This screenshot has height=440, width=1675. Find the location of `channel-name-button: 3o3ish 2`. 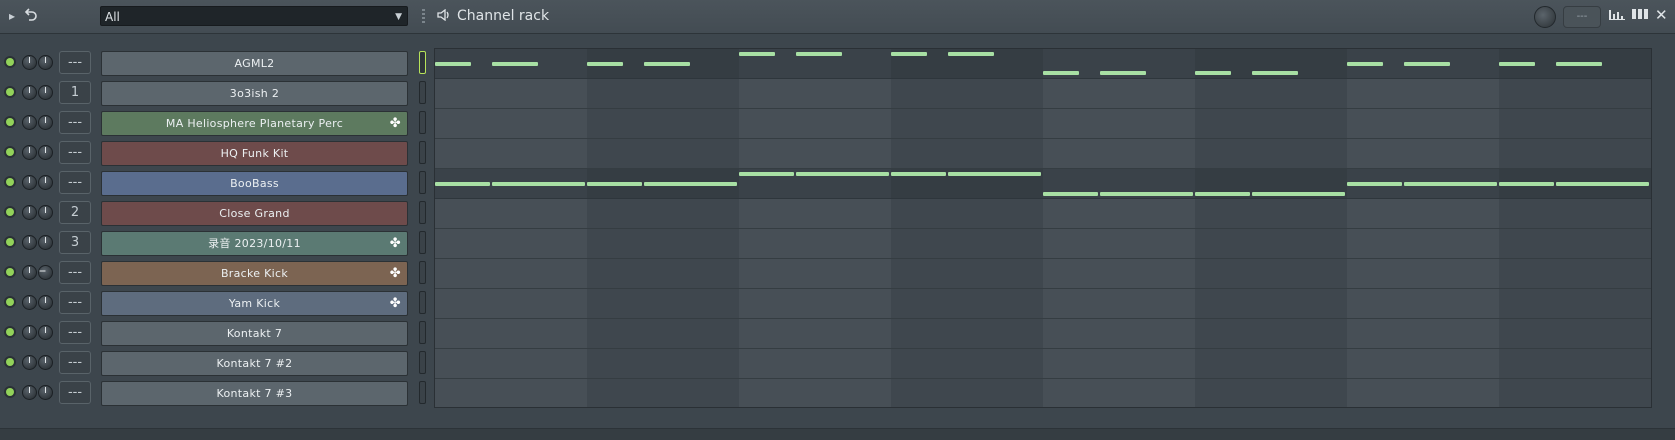

channel-name-button: 3o3ish 2 is located at coordinates (254, 93).